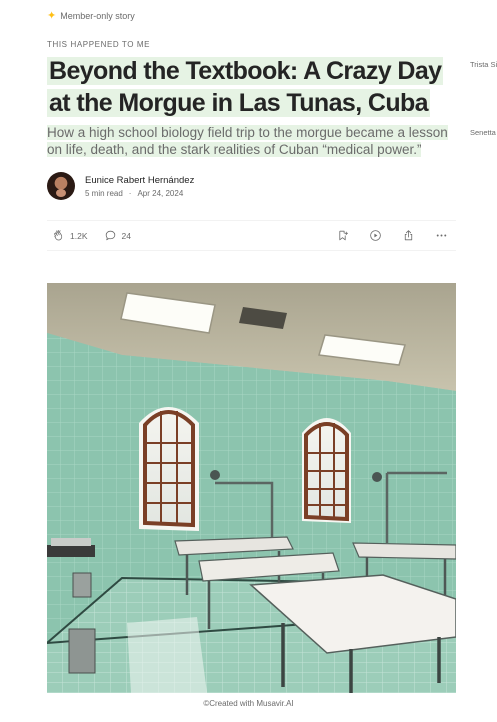  What do you see at coordinates (483, 64) in the screenshot?
I see `sidebar-note: Trista Si` at bounding box center [483, 64].